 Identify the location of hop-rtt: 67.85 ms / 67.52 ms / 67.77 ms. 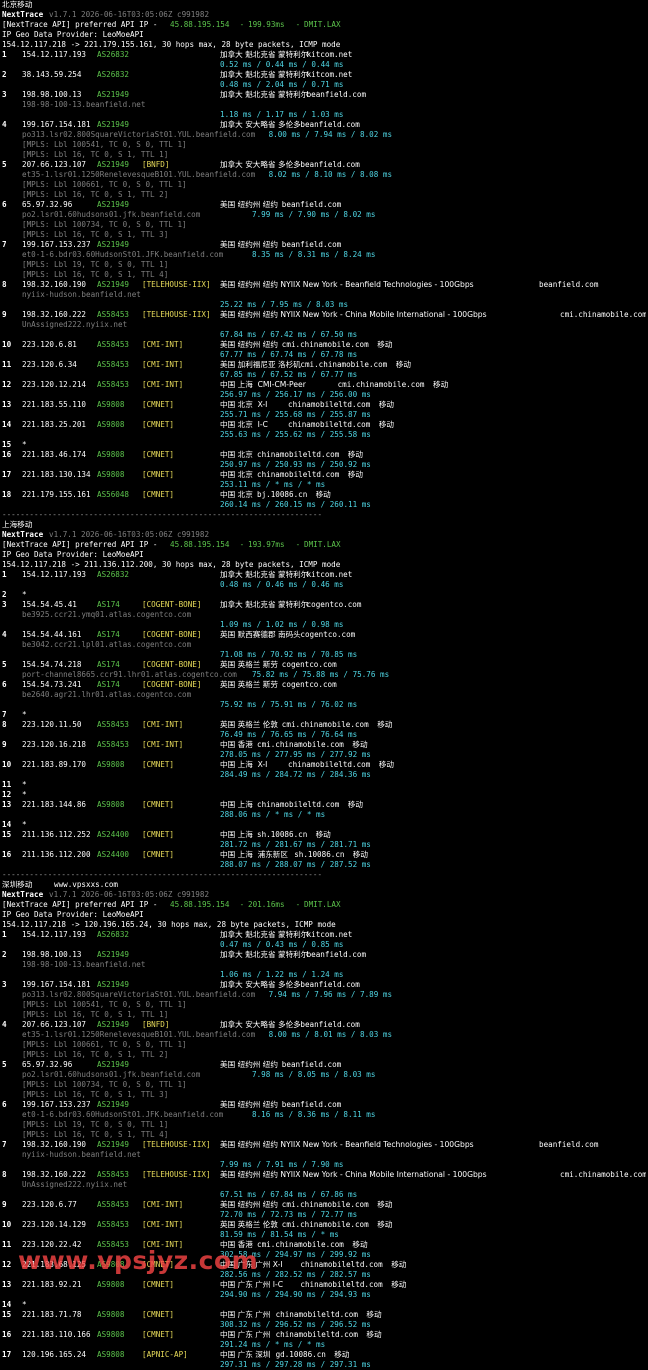
(289, 374).